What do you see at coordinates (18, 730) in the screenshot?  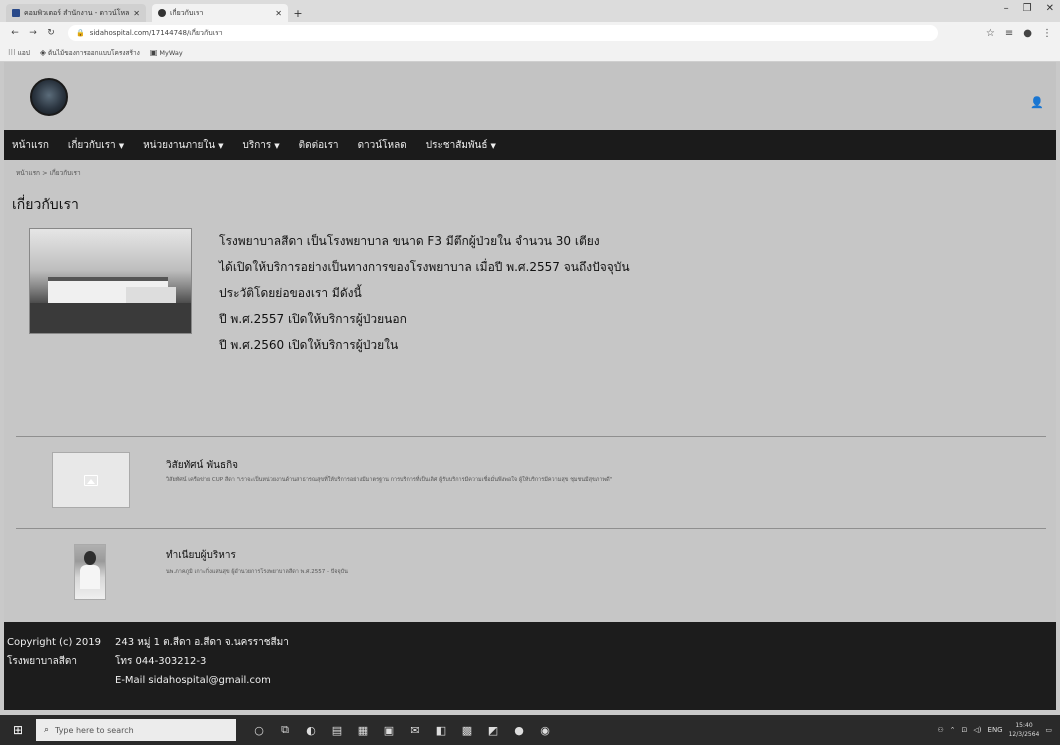 I see `windows-start-icon: ⊞` at bounding box center [18, 730].